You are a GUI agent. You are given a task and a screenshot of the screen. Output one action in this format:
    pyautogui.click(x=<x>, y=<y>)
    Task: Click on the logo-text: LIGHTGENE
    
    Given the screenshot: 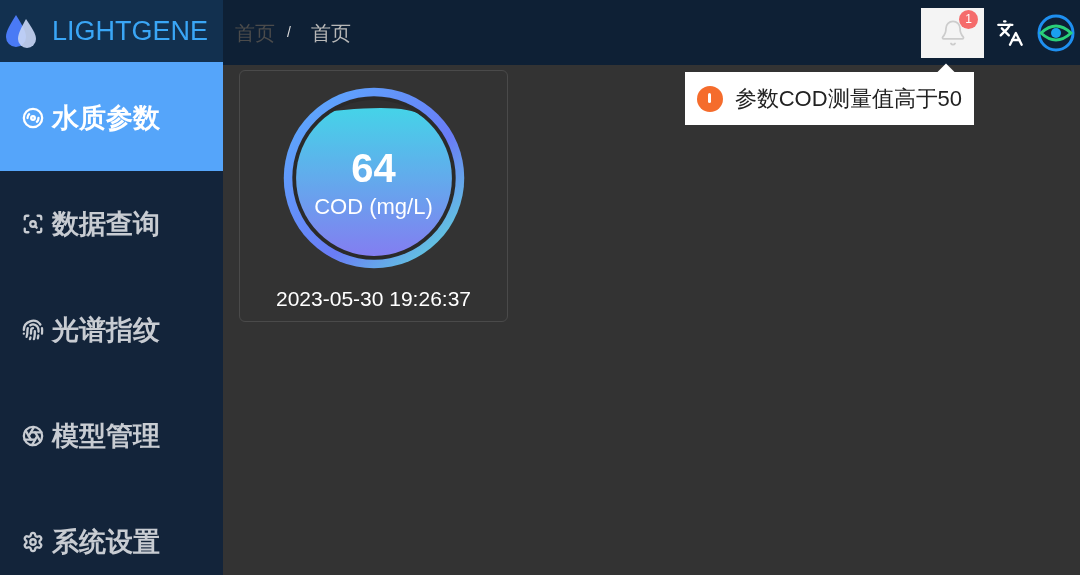 What is the action you would take?
    pyautogui.click(x=130, y=31)
    